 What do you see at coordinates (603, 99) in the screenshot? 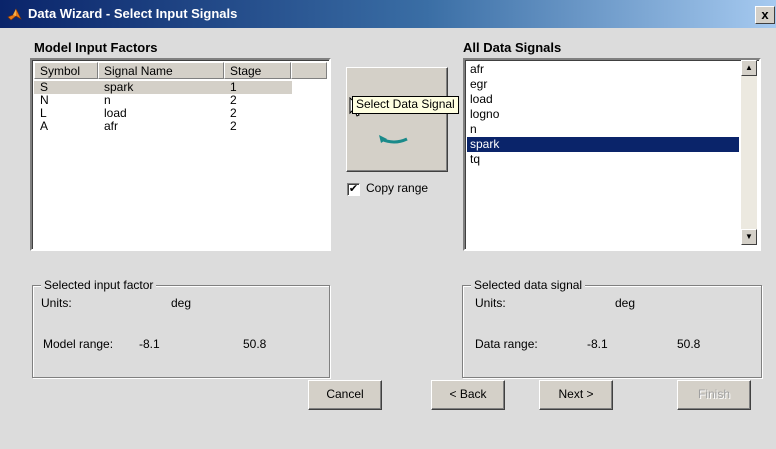
I see `list-item: load` at bounding box center [603, 99].